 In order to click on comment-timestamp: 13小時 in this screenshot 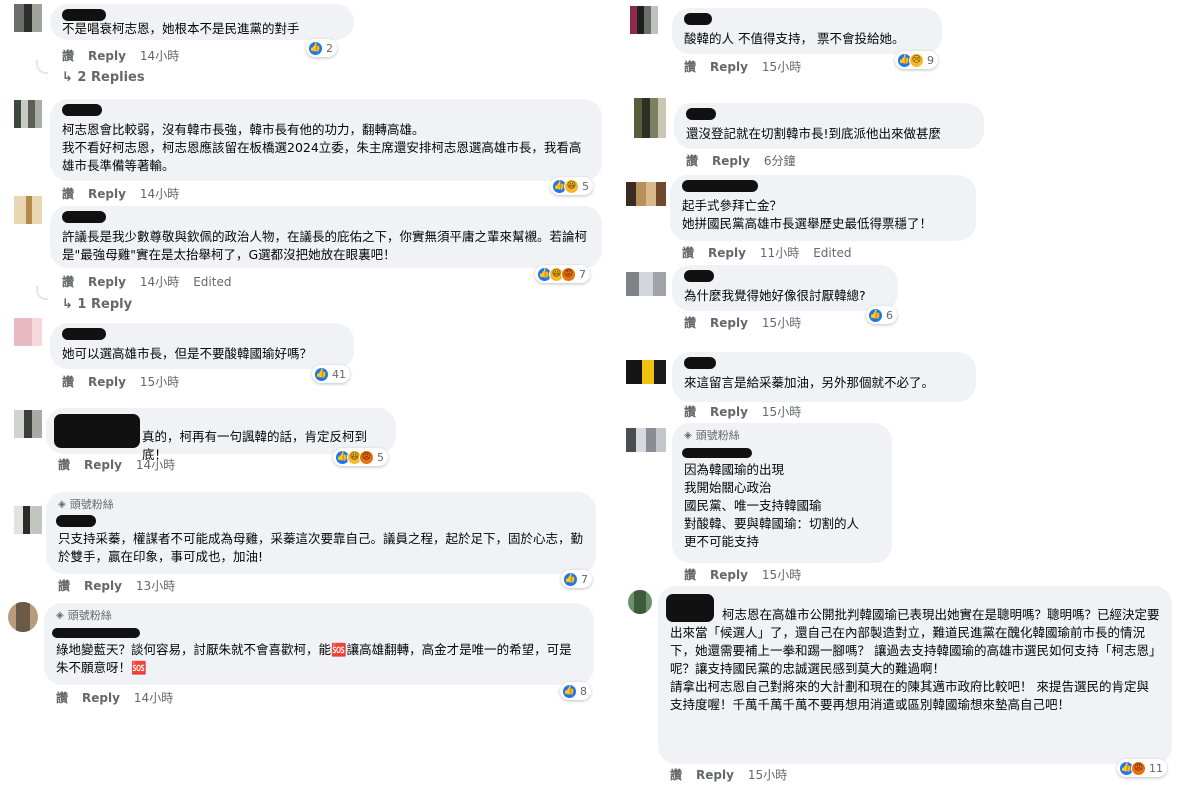, I will do `click(155, 586)`.